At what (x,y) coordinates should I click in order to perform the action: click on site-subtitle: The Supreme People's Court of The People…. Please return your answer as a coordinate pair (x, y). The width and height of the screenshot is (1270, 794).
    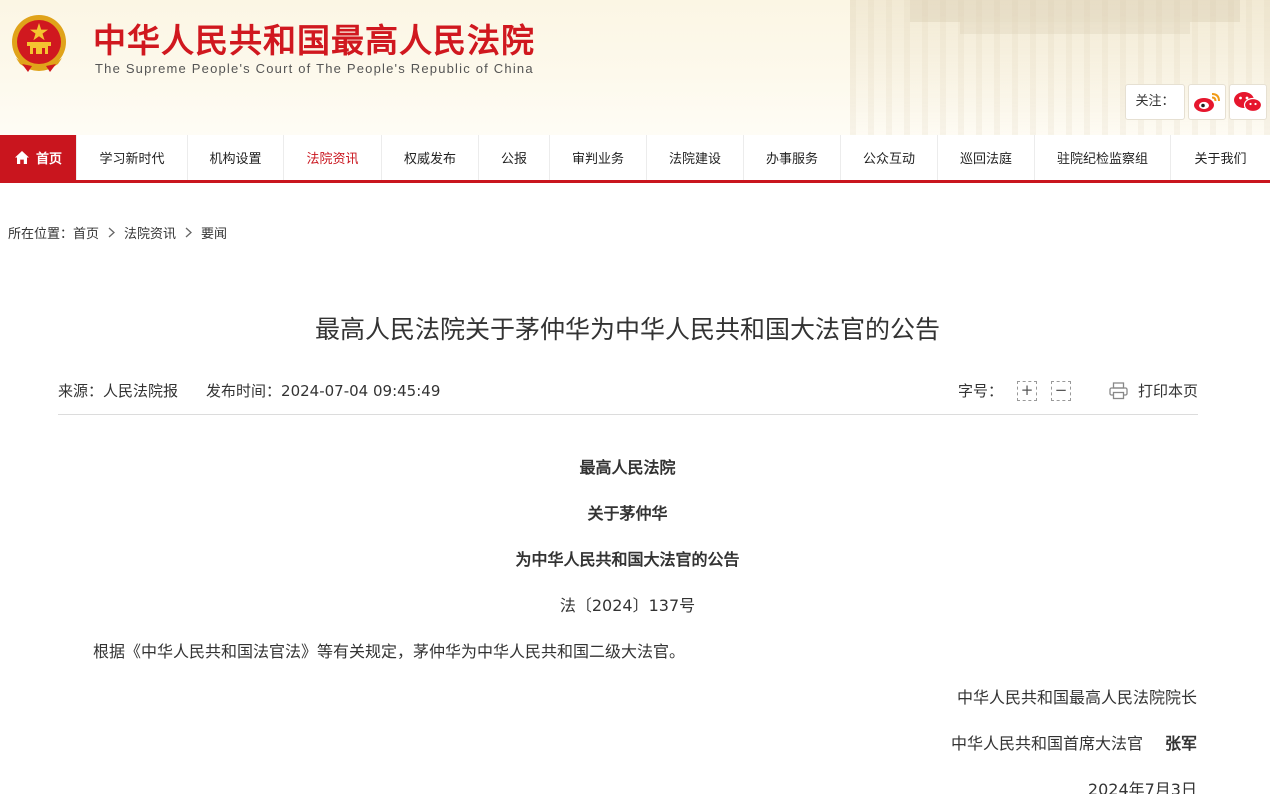
    Looking at the image, I should click on (314, 68).